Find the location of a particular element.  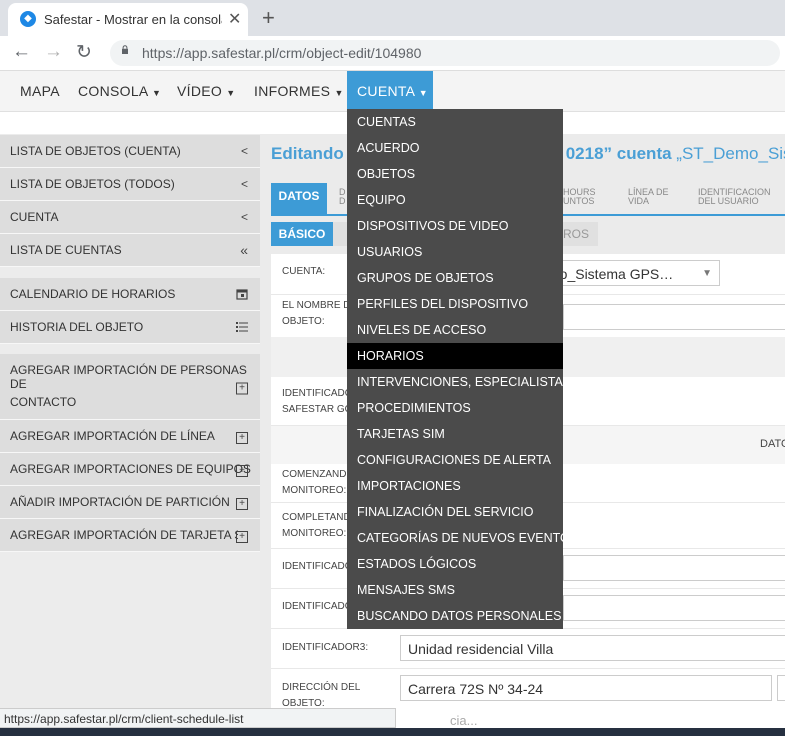

nav-consola: CONSOLA ▼ is located at coordinates (119, 91).